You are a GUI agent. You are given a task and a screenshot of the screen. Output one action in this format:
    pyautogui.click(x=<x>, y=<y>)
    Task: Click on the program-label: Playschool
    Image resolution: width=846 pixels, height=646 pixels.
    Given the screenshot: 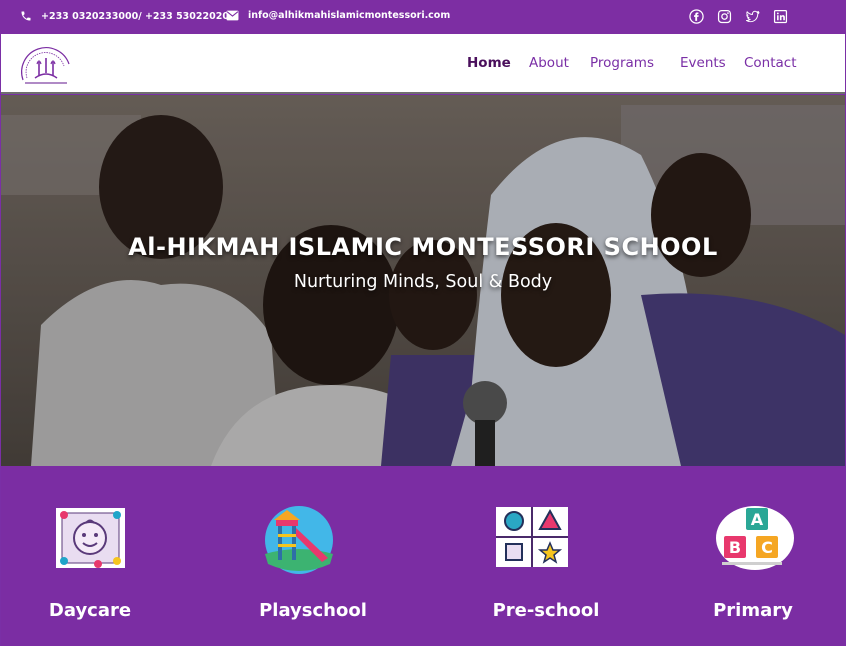 What is the action you would take?
    pyautogui.click(x=313, y=610)
    